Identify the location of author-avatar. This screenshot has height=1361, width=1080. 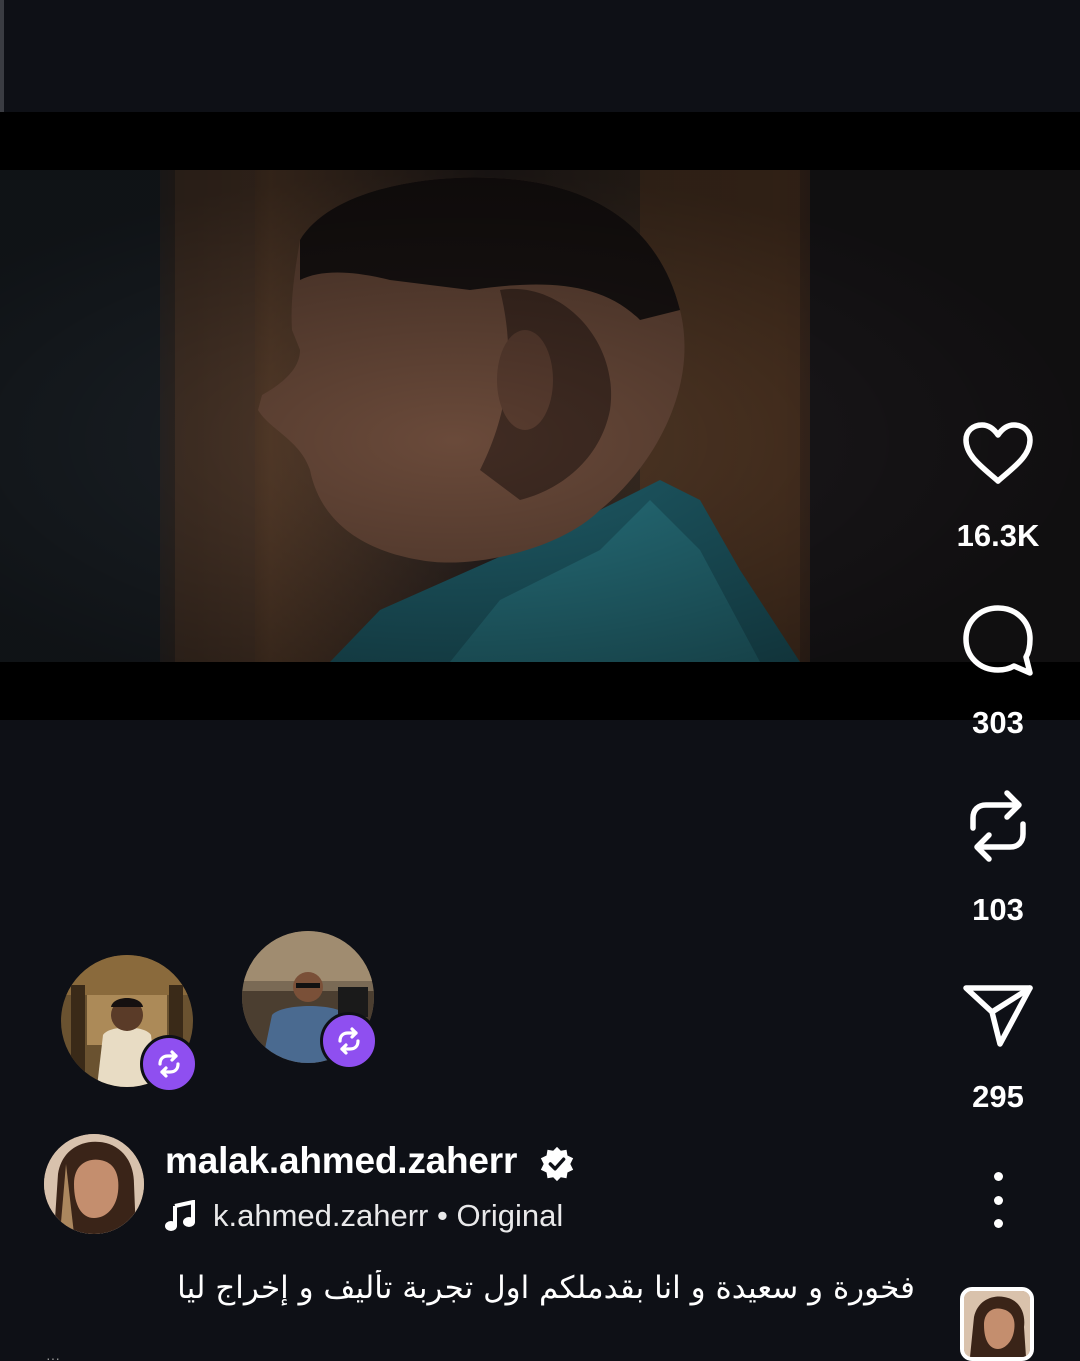
(94, 1184).